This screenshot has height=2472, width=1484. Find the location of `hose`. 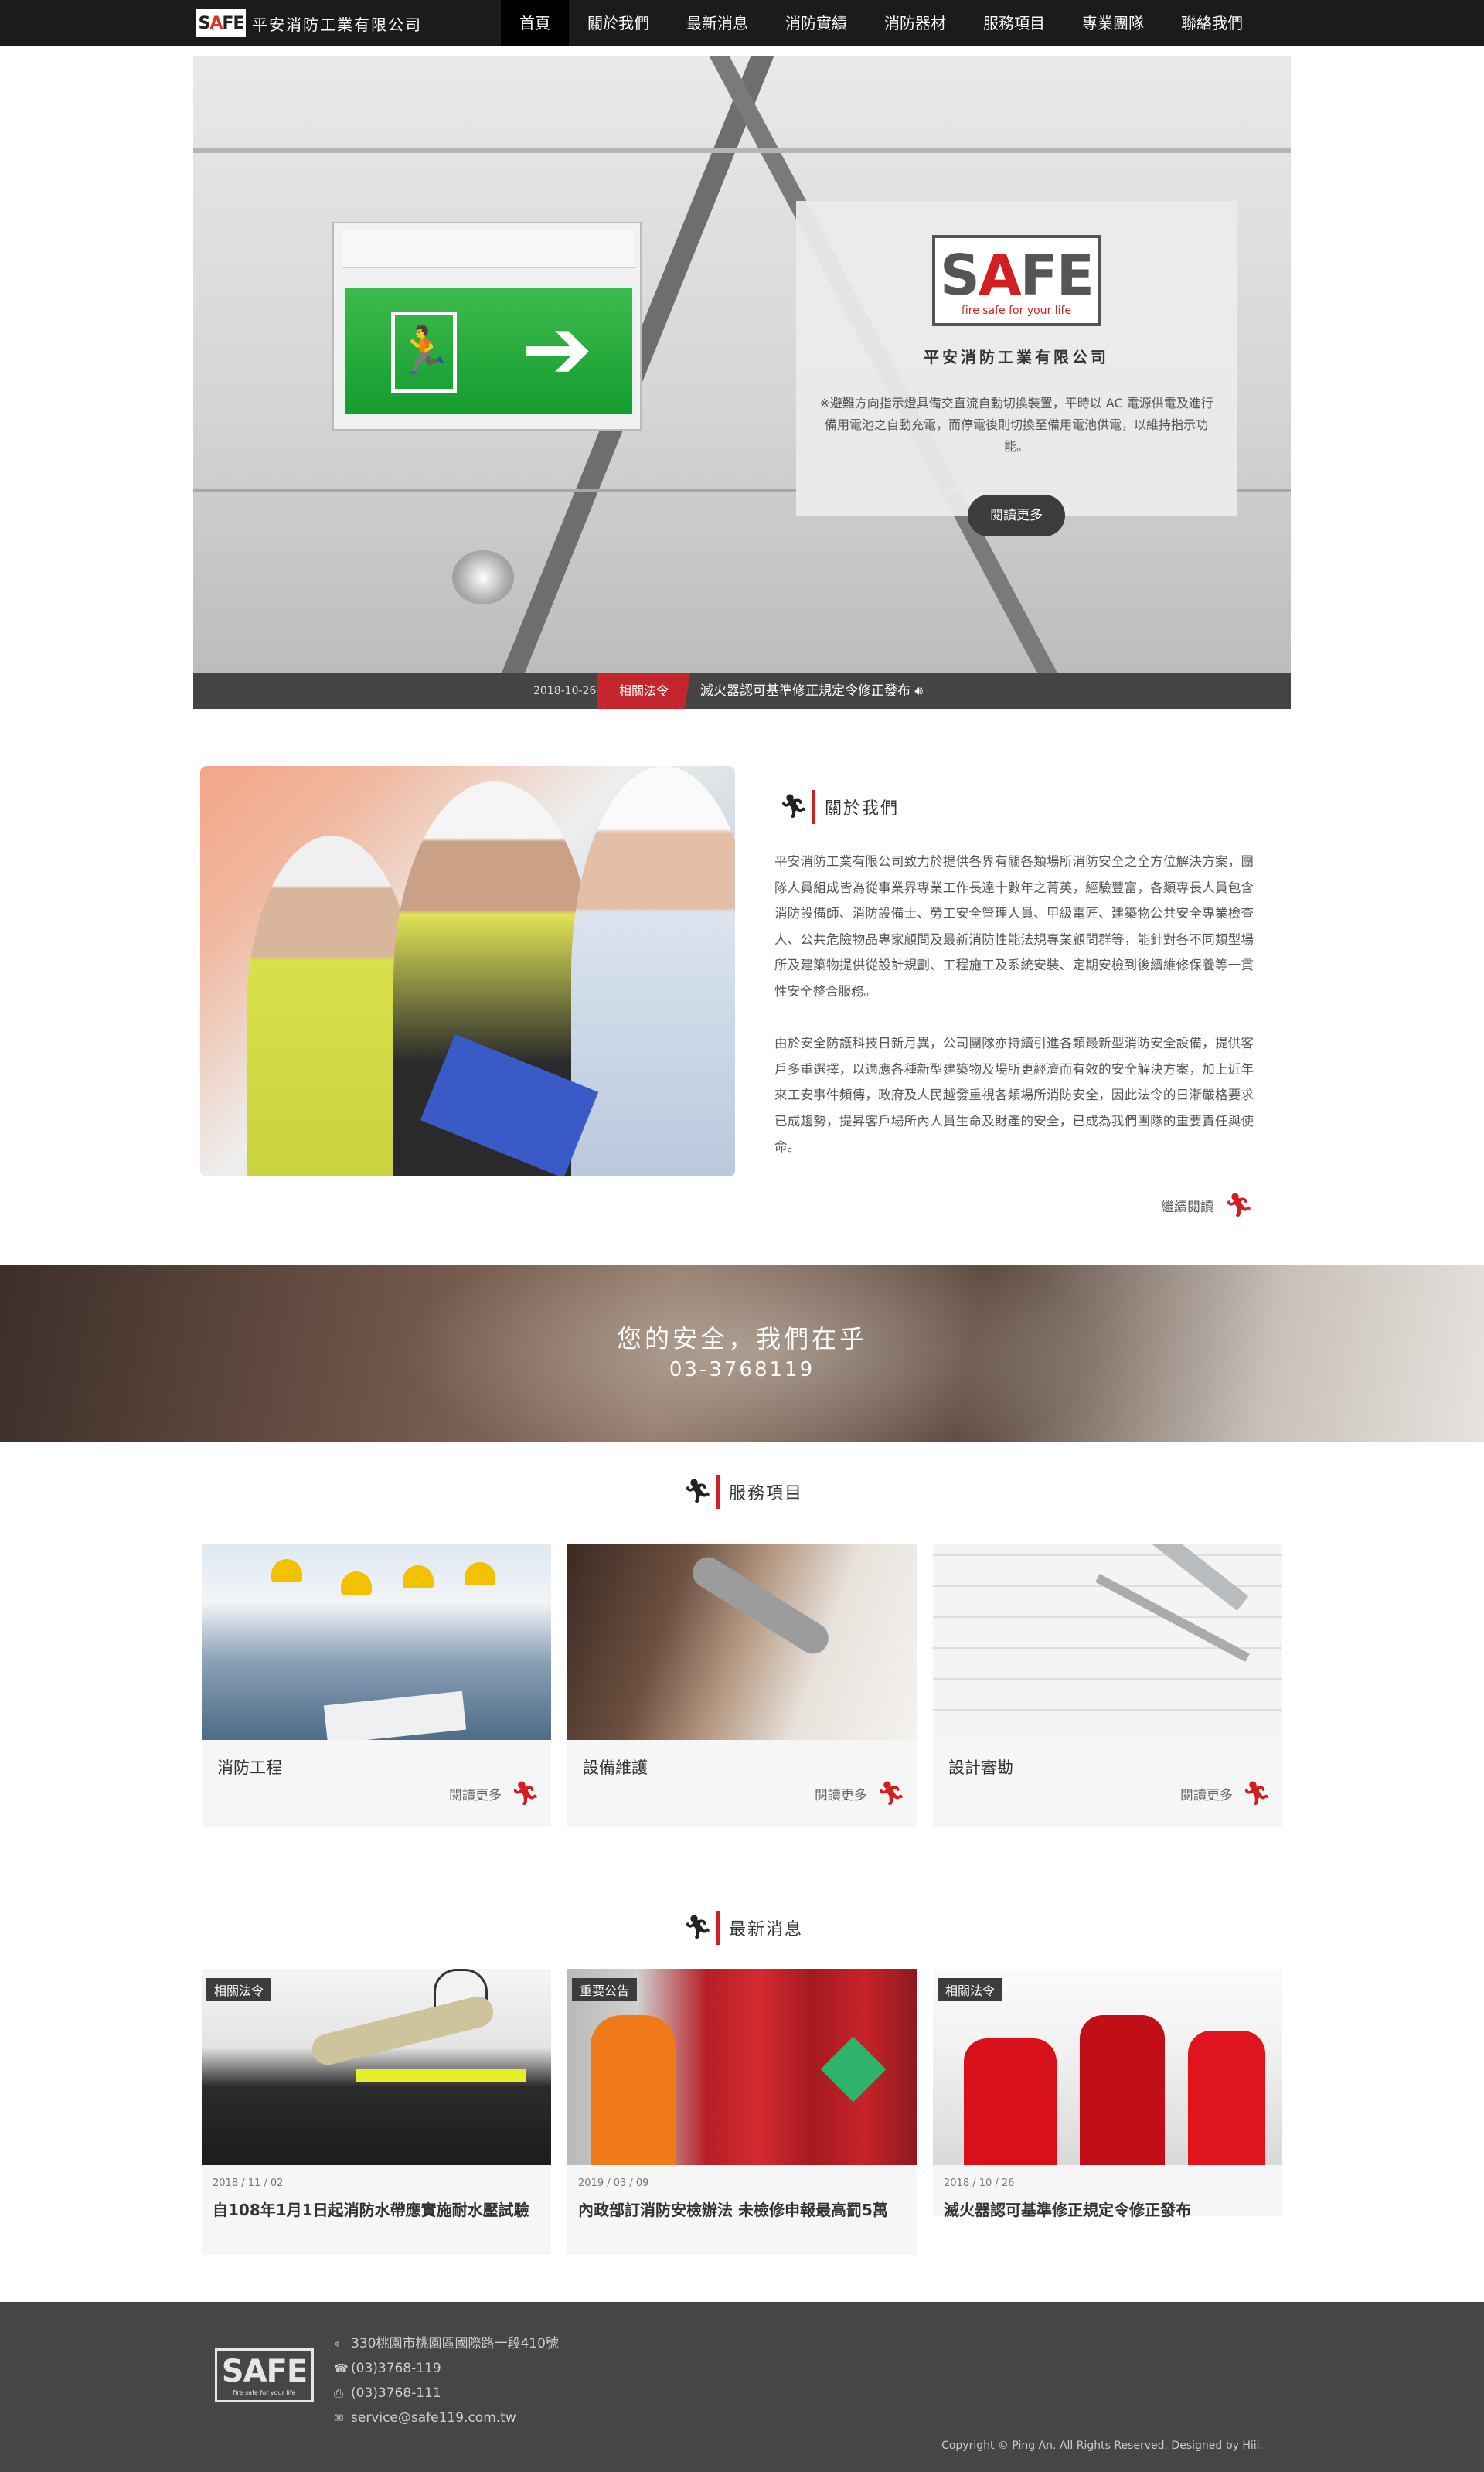

hose is located at coordinates (402, 2031).